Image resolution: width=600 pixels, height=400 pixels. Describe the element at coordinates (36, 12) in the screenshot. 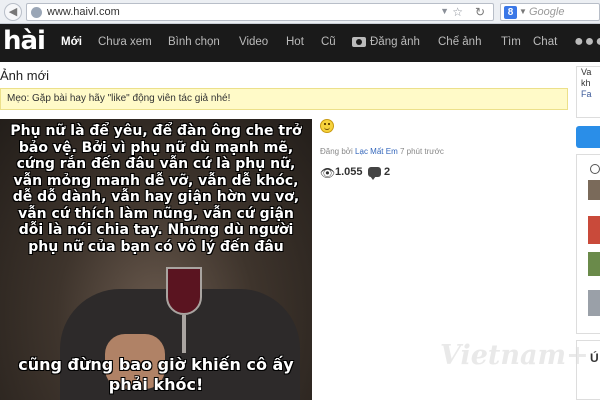

I see `globe-icon` at that location.